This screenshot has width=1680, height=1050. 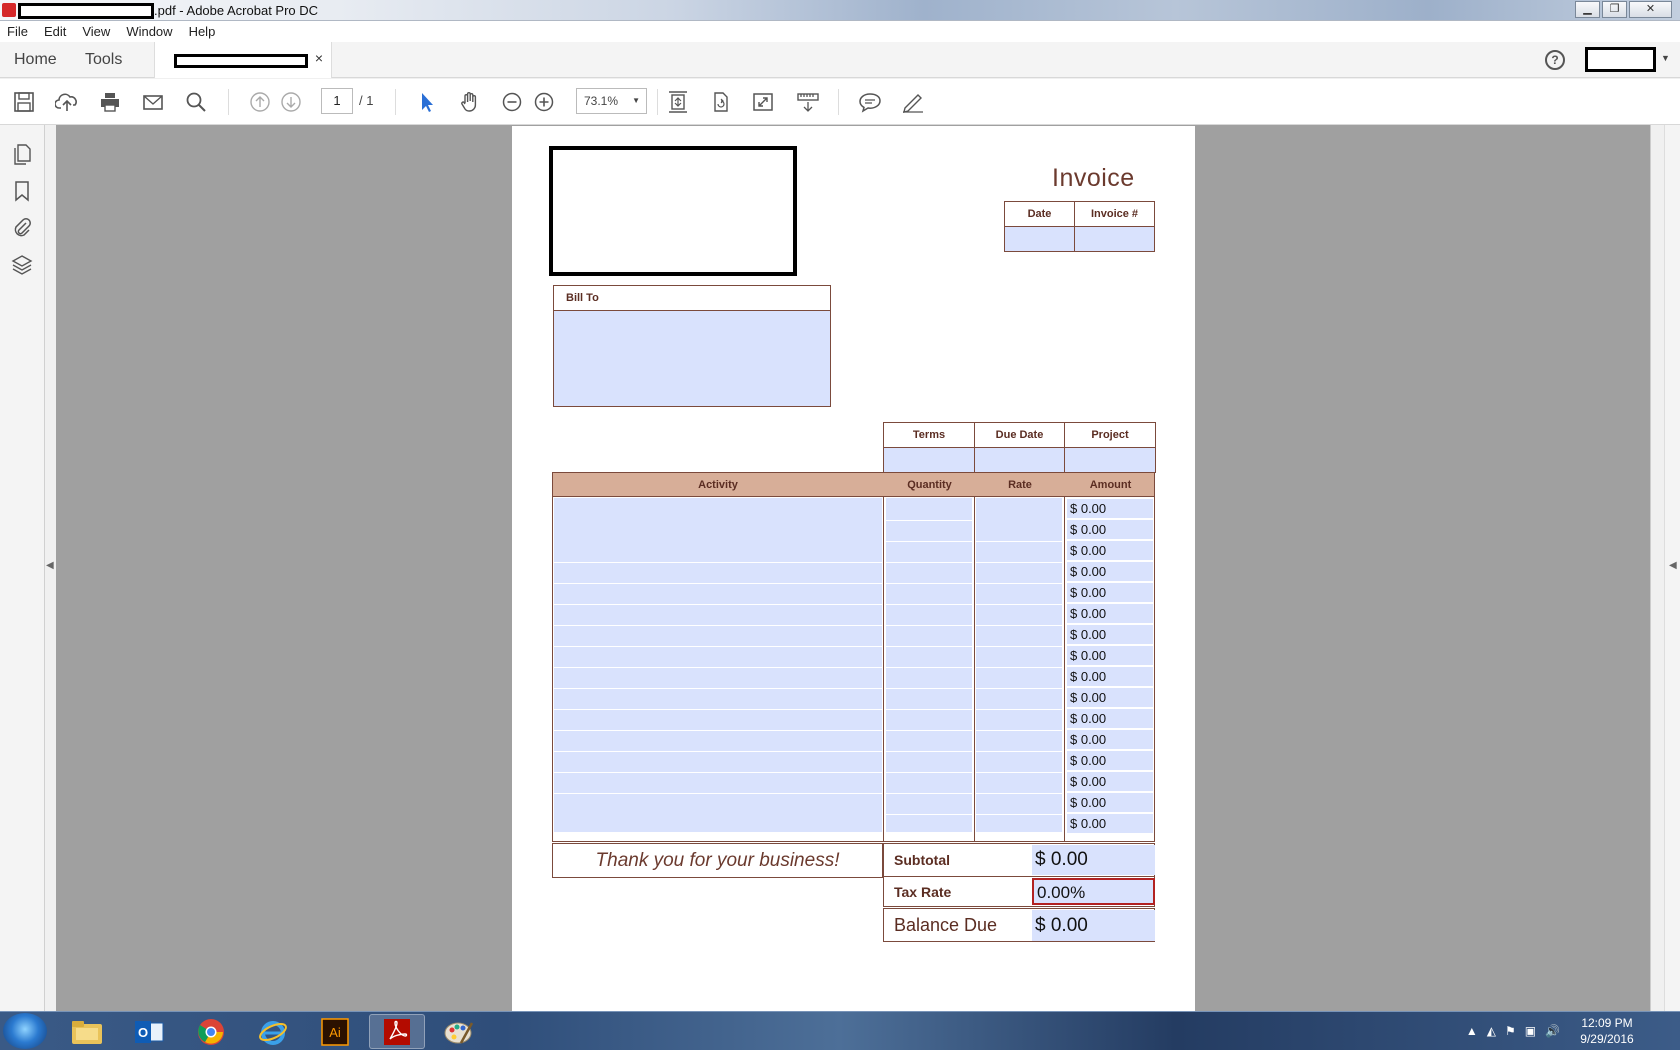 What do you see at coordinates (1110, 435) in the screenshot?
I see `project-header: Project` at bounding box center [1110, 435].